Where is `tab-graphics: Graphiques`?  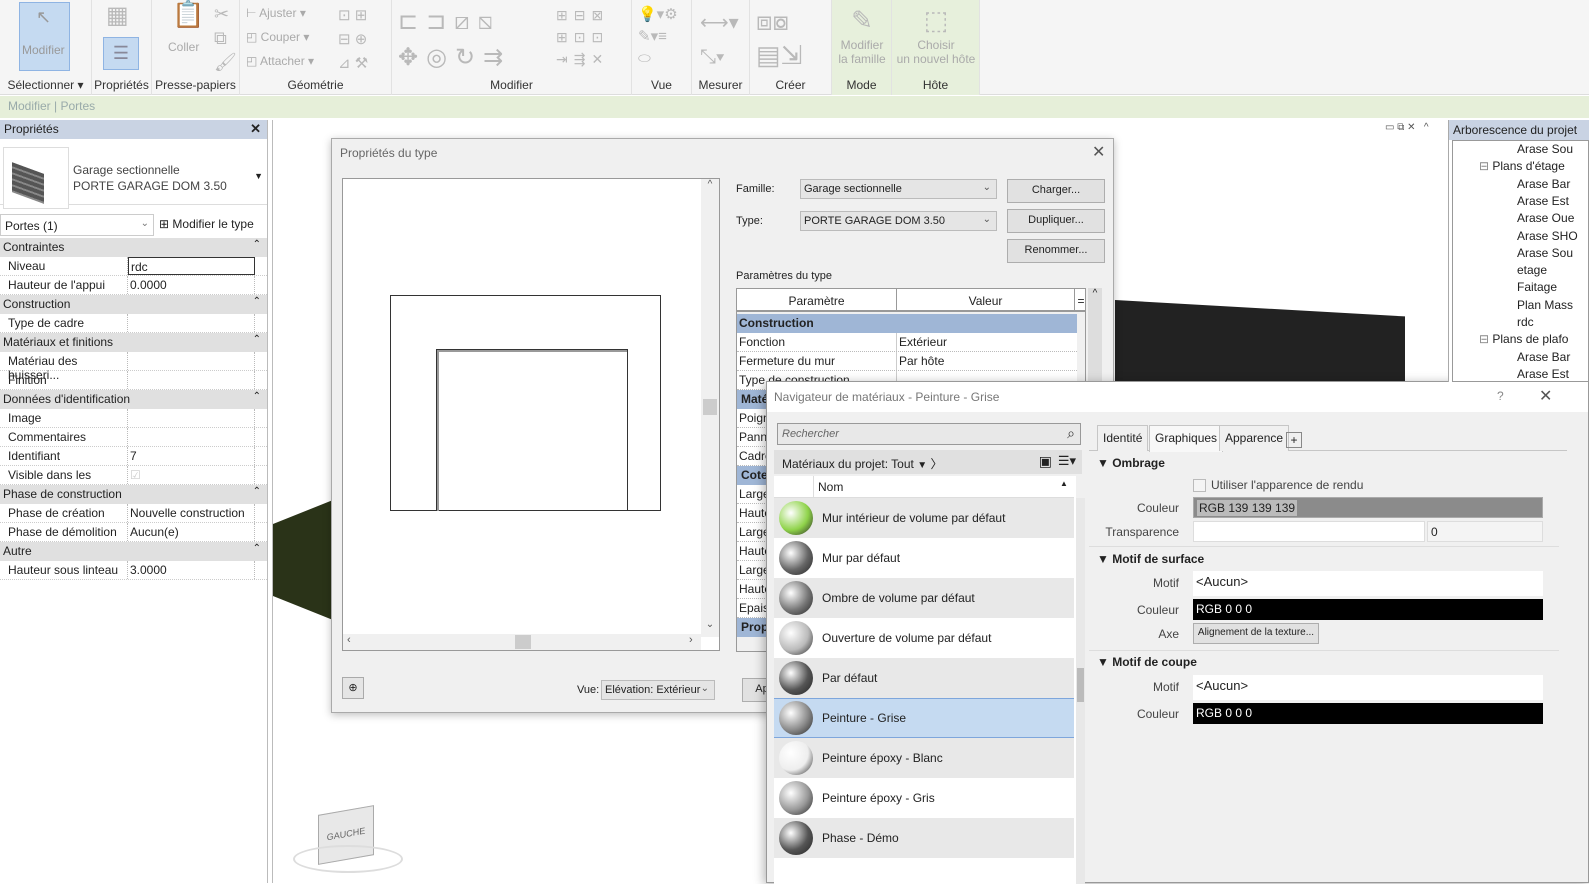
tab-graphics: Graphiques is located at coordinates (1186, 438).